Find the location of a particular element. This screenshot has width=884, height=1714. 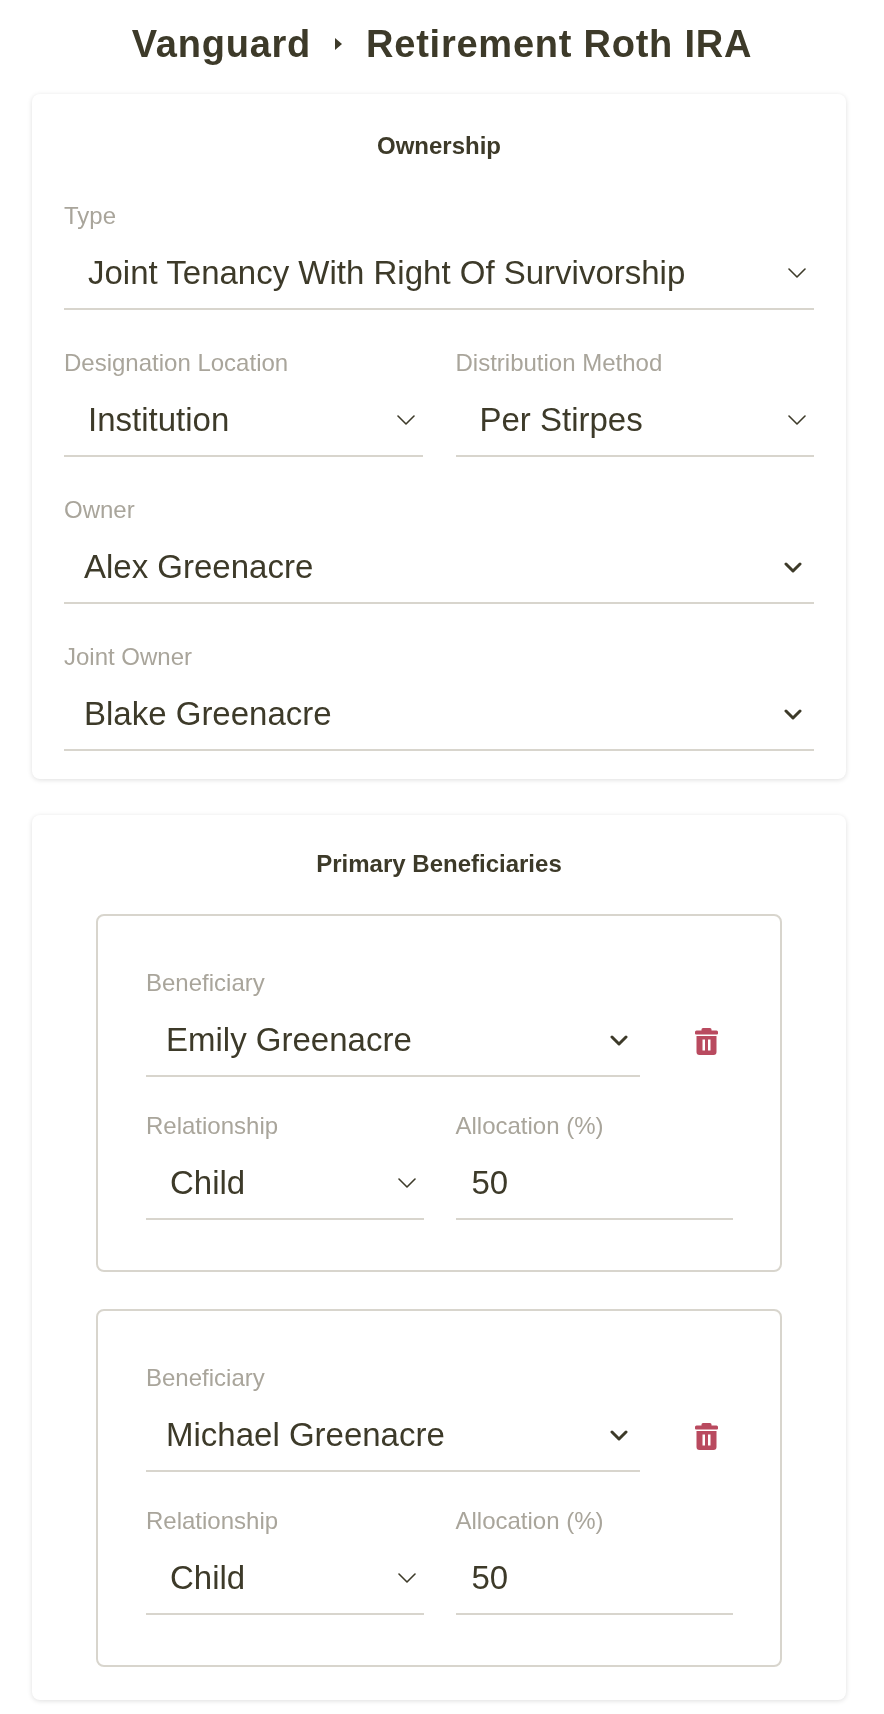

breadcrumb-link: Vanguard is located at coordinates (221, 44).